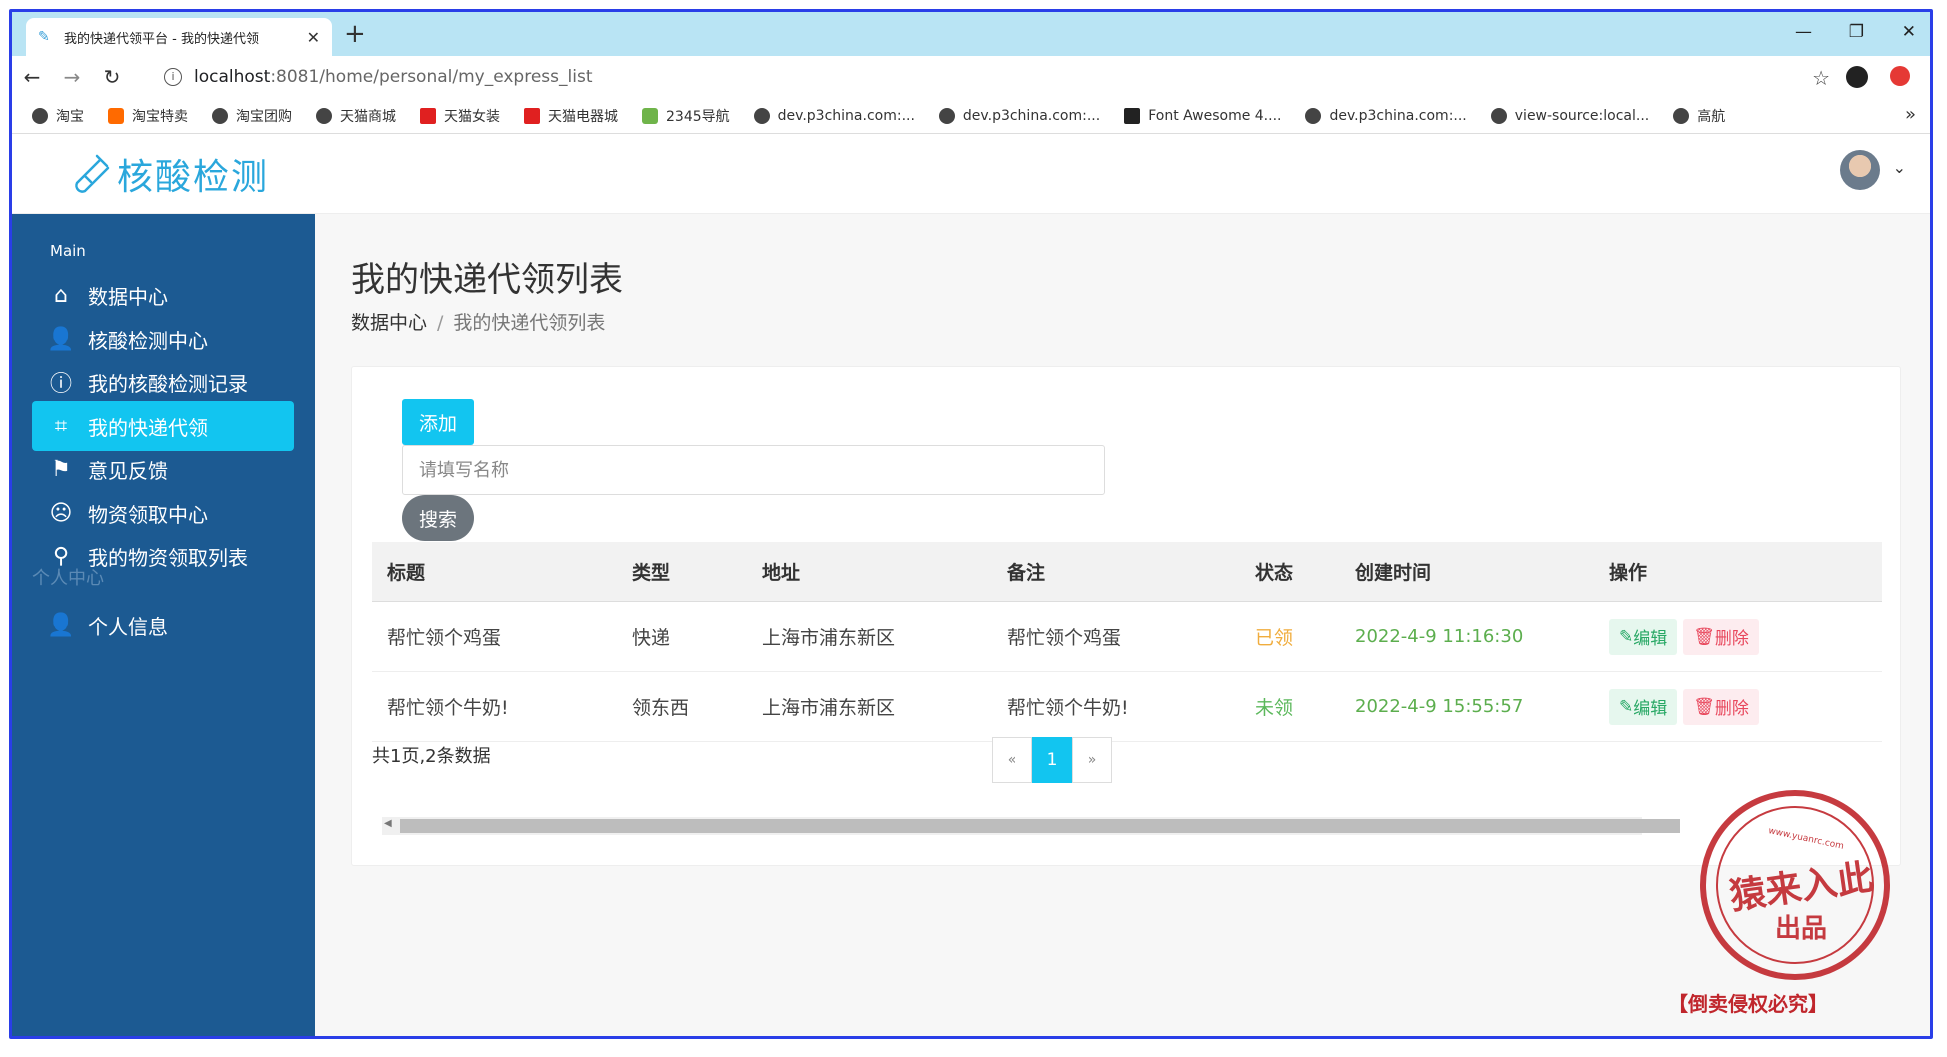 Image resolution: width=1947 pixels, height=1057 pixels. What do you see at coordinates (1821, 78) in the screenshot?
I see `star-icon: ☆` at bounding box center [1821, 78].